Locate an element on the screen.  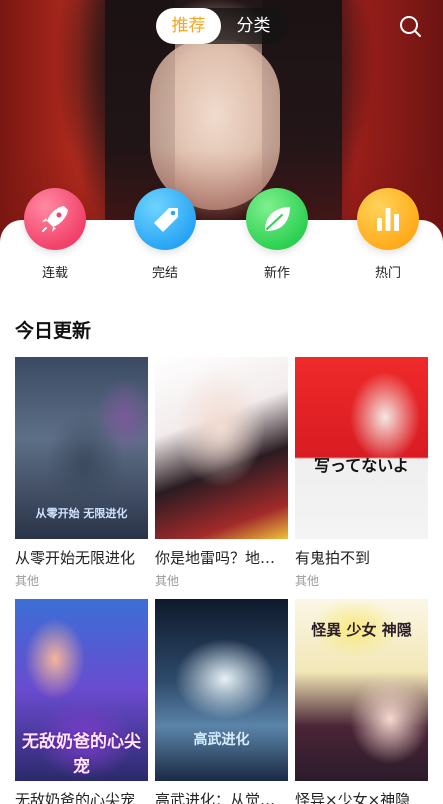
section-title-today-update: 今日更新 is located at coordinates (53, 331).